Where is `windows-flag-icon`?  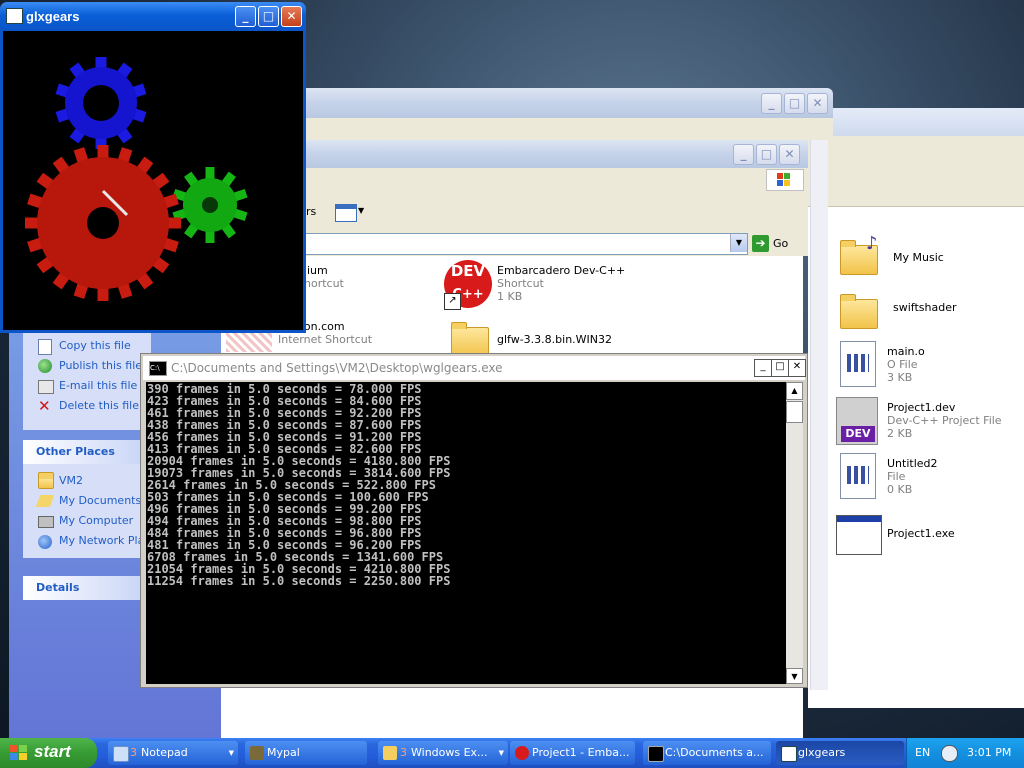 windows-flag-icon is located at coordinates (785, 180).